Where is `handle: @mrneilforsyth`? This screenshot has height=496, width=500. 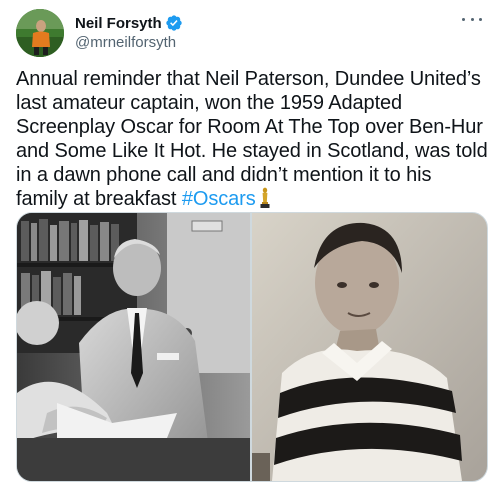
handle: @mrneilforsyth is located at coordinates (129, 42).